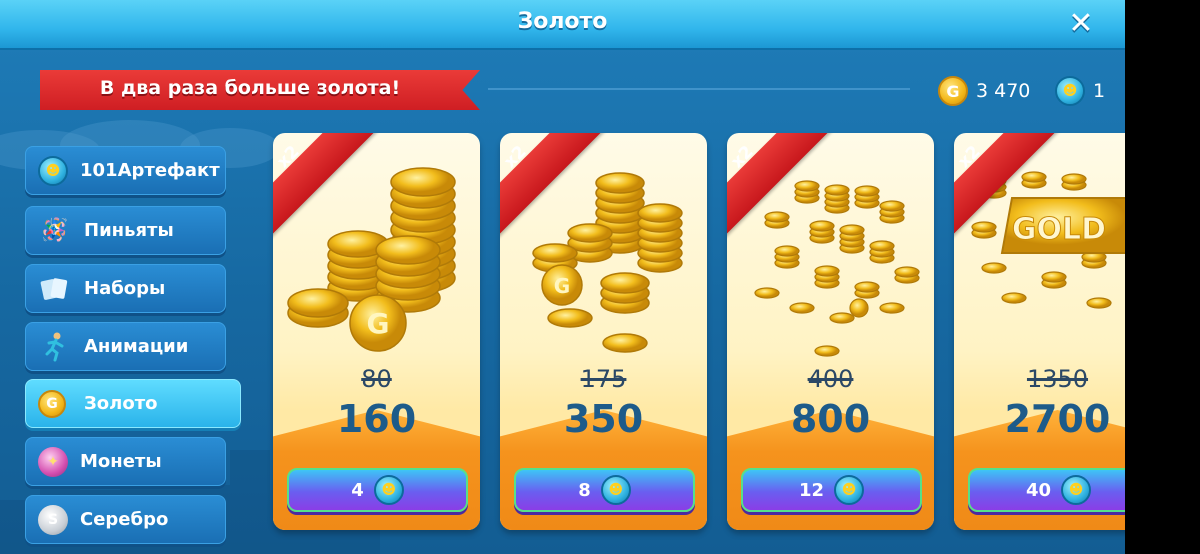 The height and width of the screenshot is (554, 1200). Describe the element at coordinates (830, 419) in the screenshot. I see `new-amount: 800` at that location.